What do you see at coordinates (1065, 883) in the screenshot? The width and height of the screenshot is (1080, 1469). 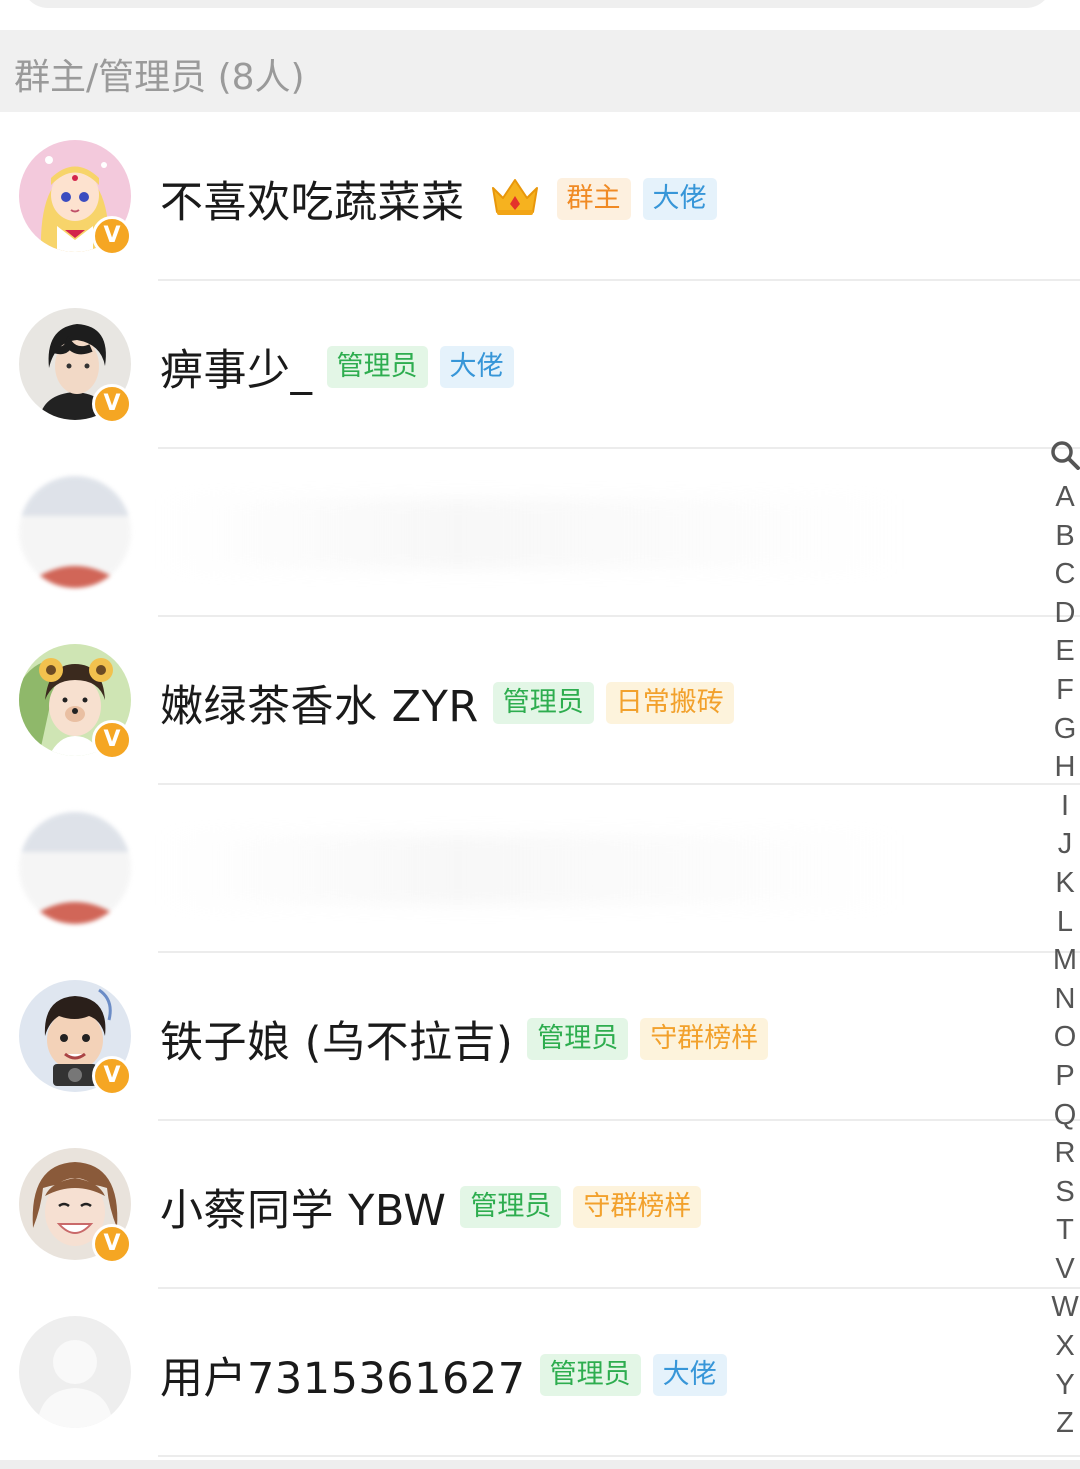 I see `index-letter-k: K` at bounding box center [1065, 883].